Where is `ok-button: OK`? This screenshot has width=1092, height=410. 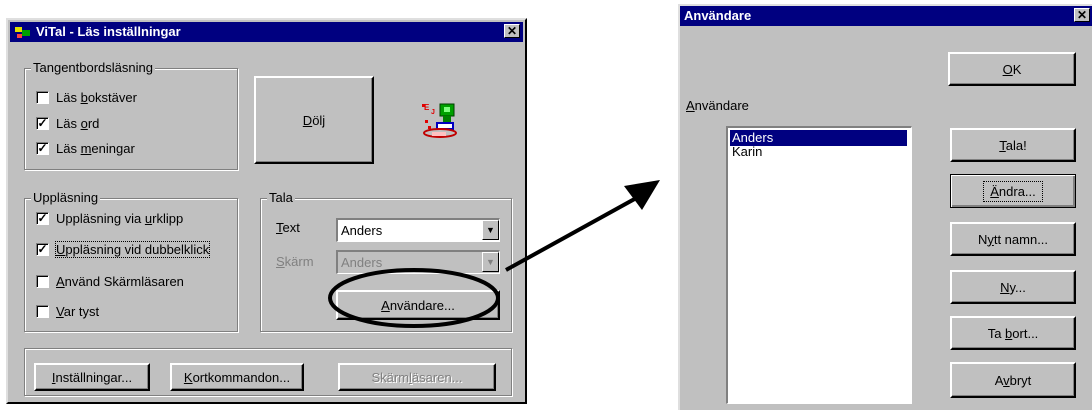
ok-button: OK is located at coordinates (1012, 69).